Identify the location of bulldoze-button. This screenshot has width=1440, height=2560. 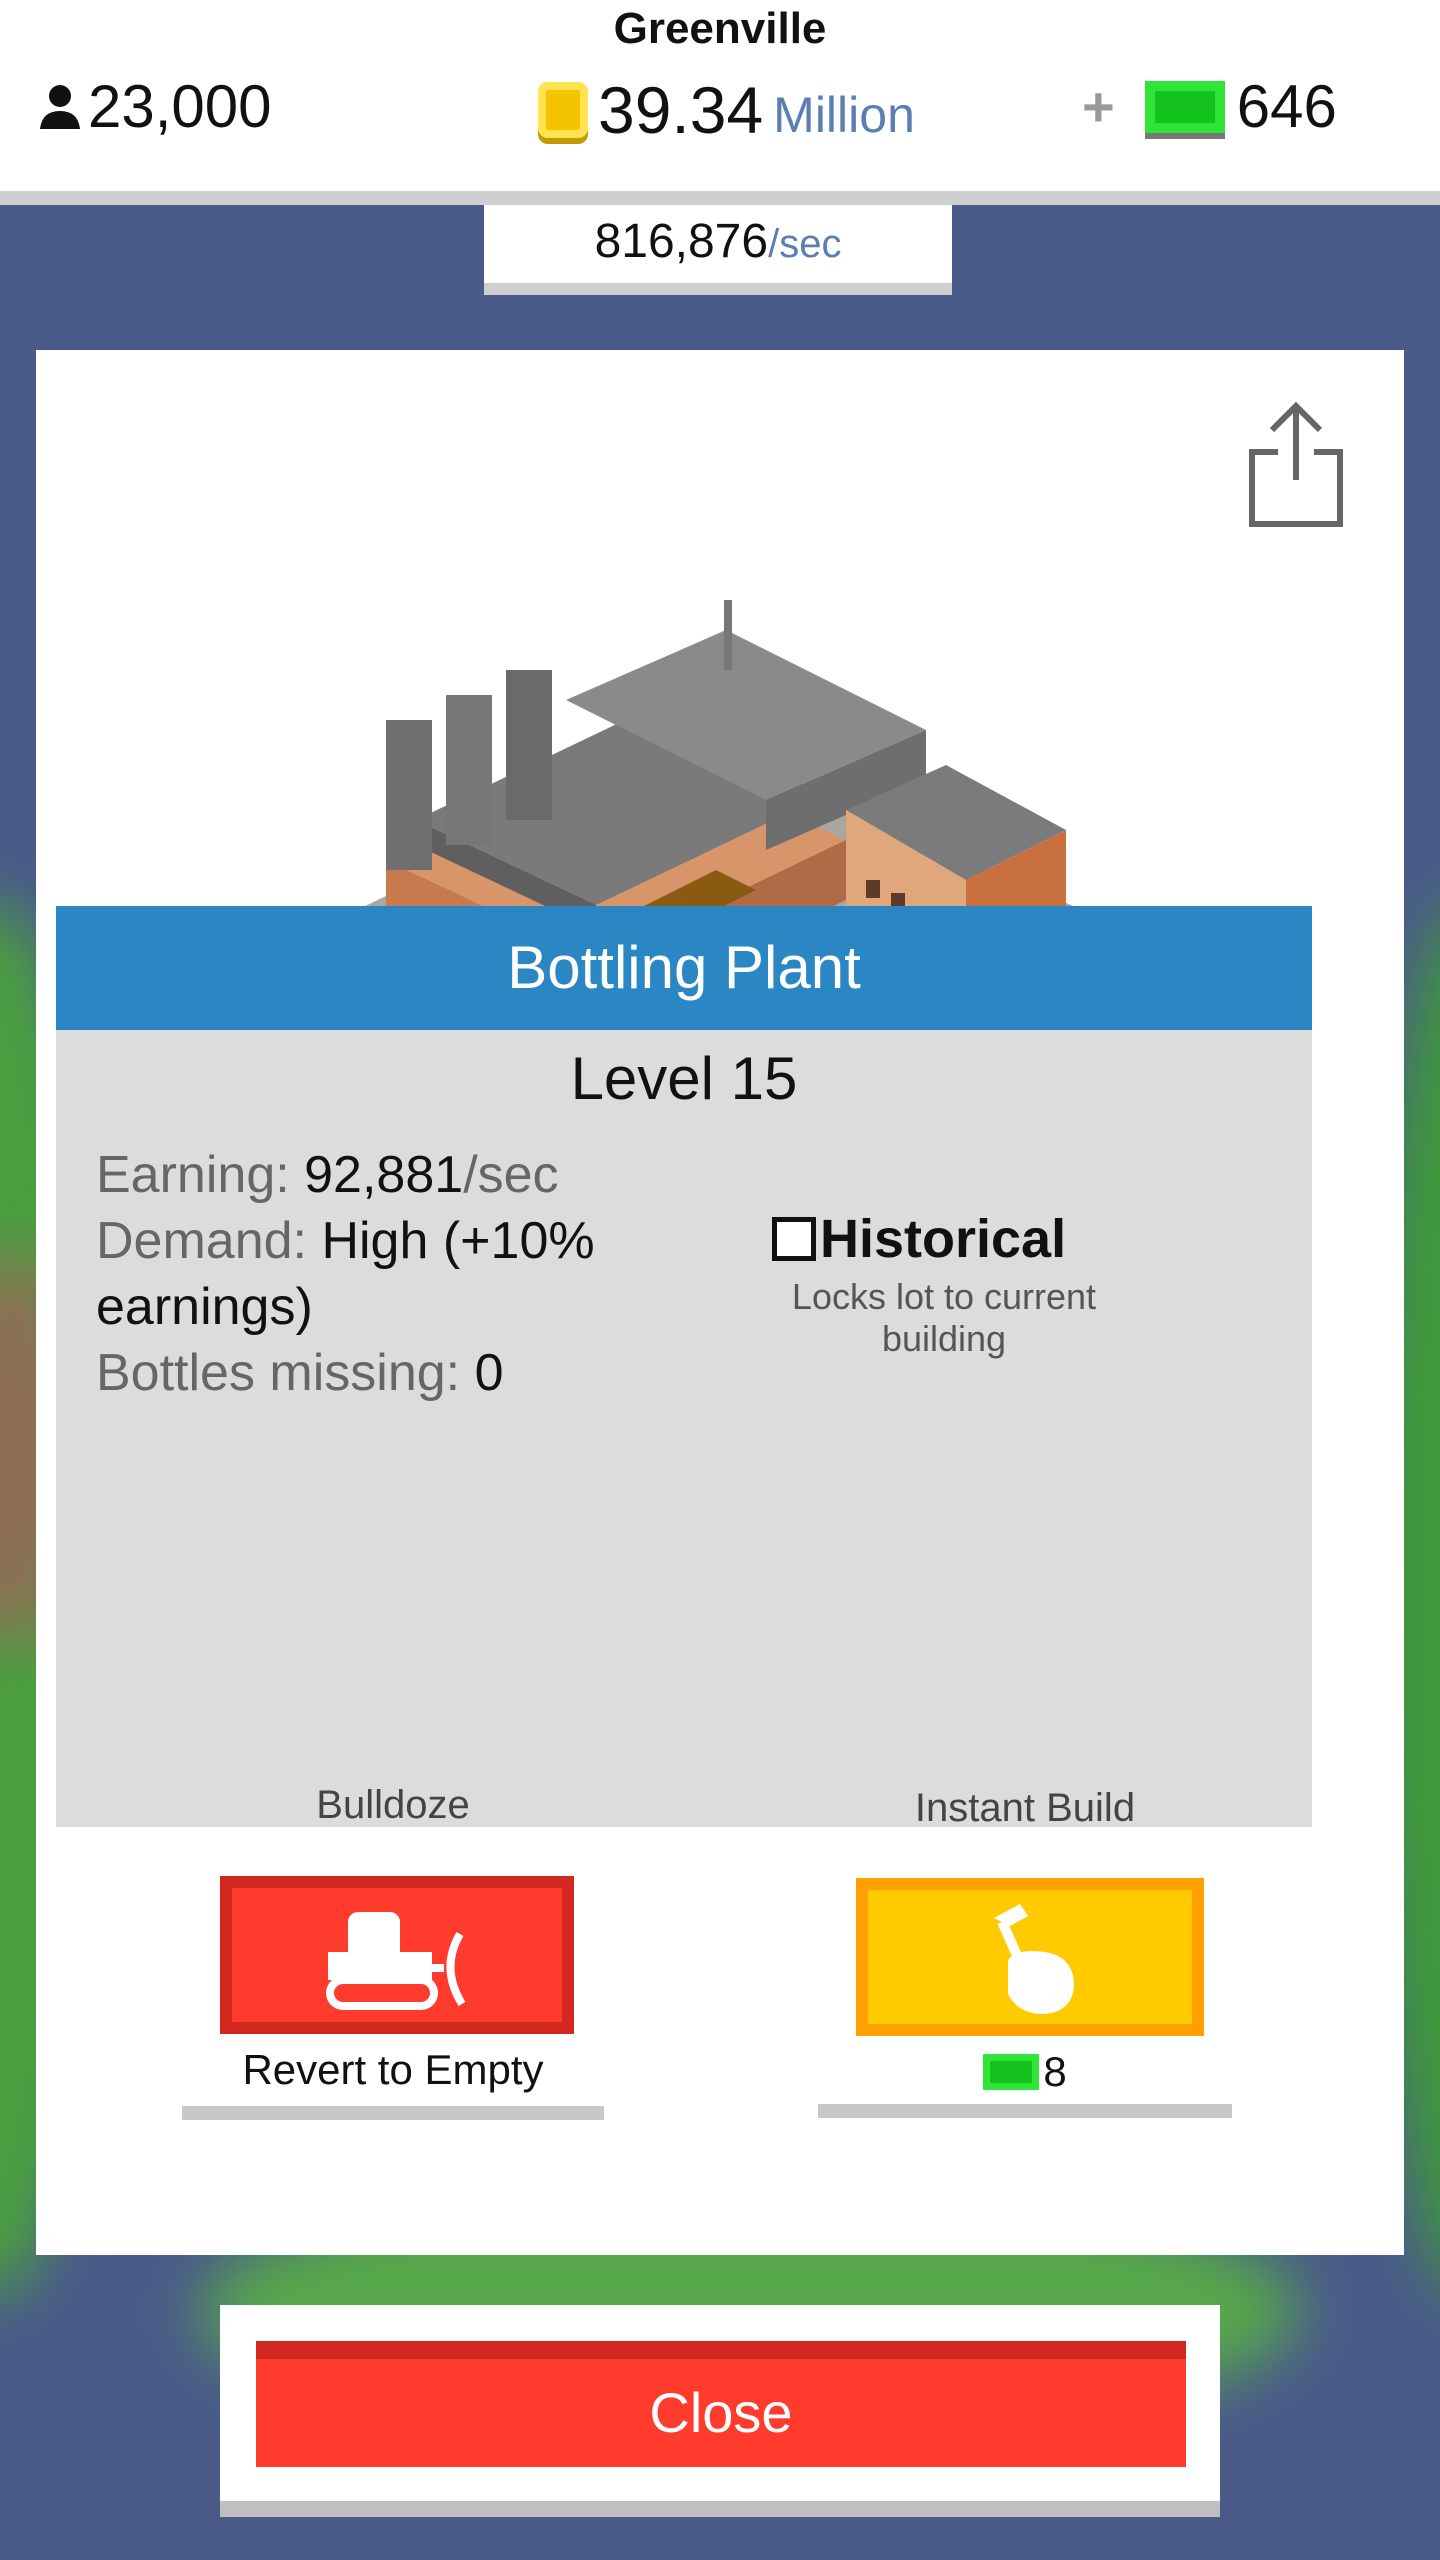
(397, 1955).